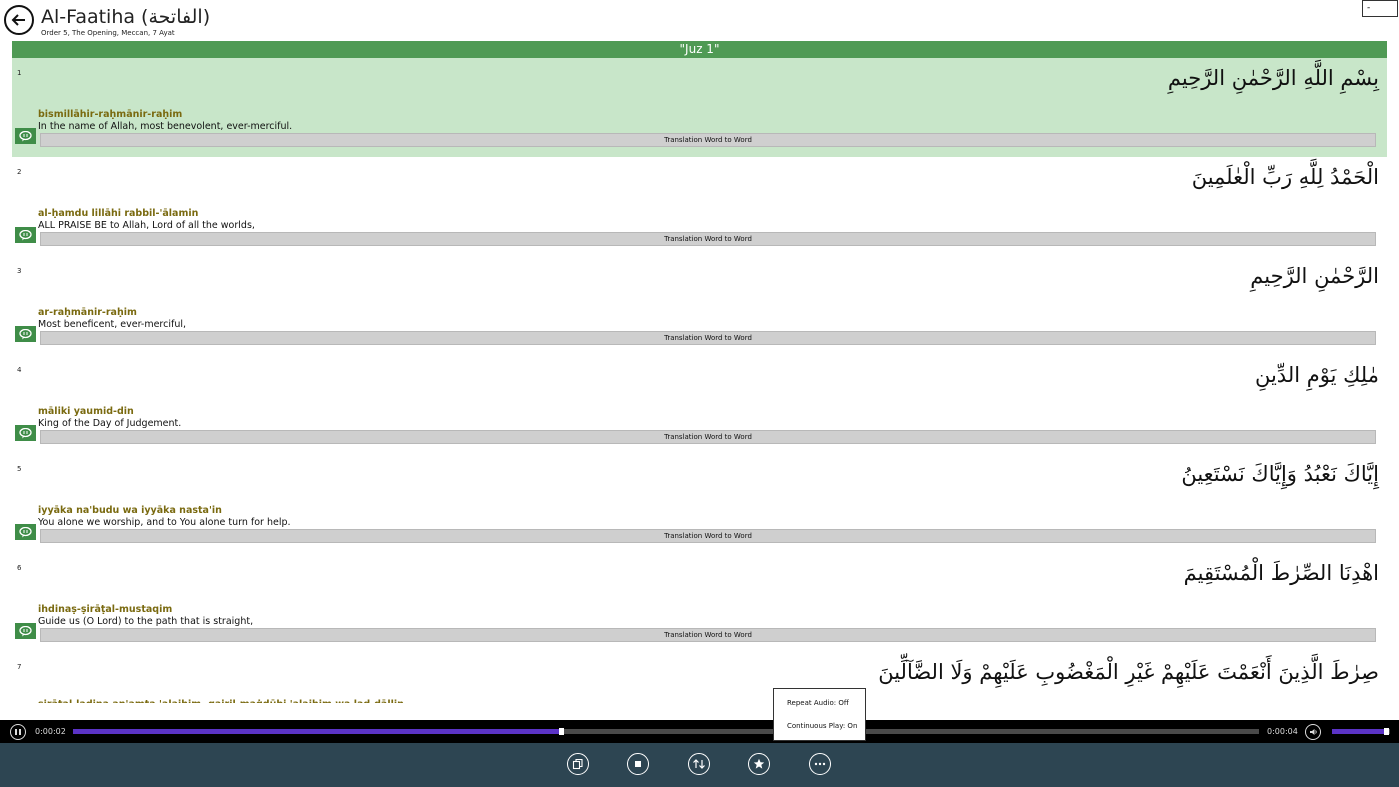  Describe the element at coordinates (19, 370) in the screenshot. I see `verse-number: 4` at that location.